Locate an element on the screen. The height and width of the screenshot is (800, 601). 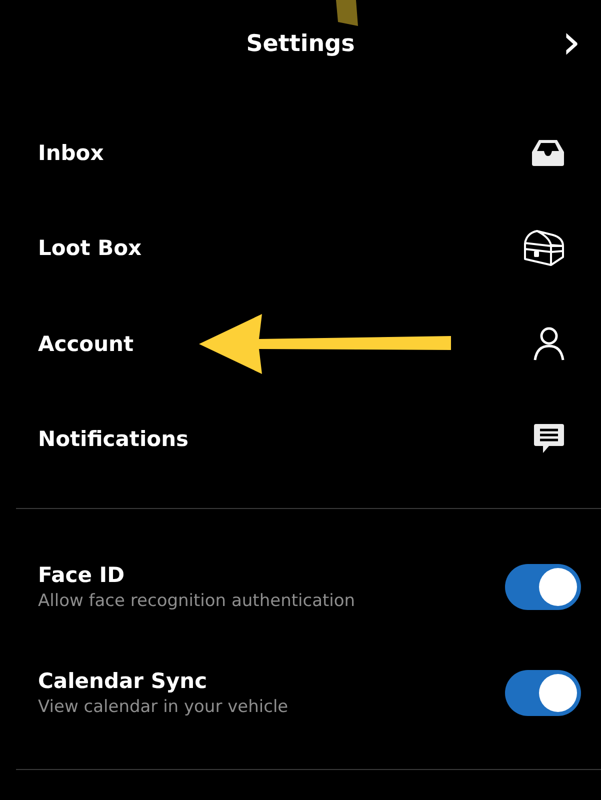
message-icon is located at coordinates (549, 439).